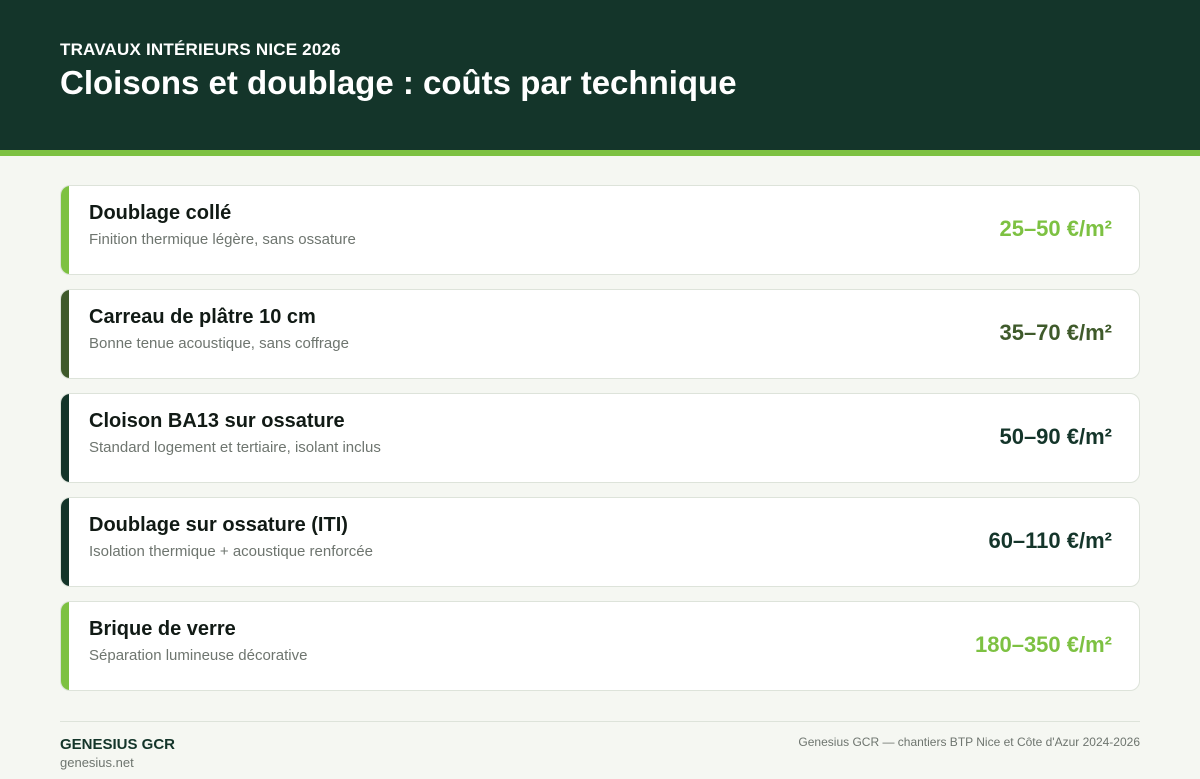 This screenshot has width=1200, height=779. Describe the element at coordinates (600, 721) in the screenshot. I see `footer-divider` at that location.